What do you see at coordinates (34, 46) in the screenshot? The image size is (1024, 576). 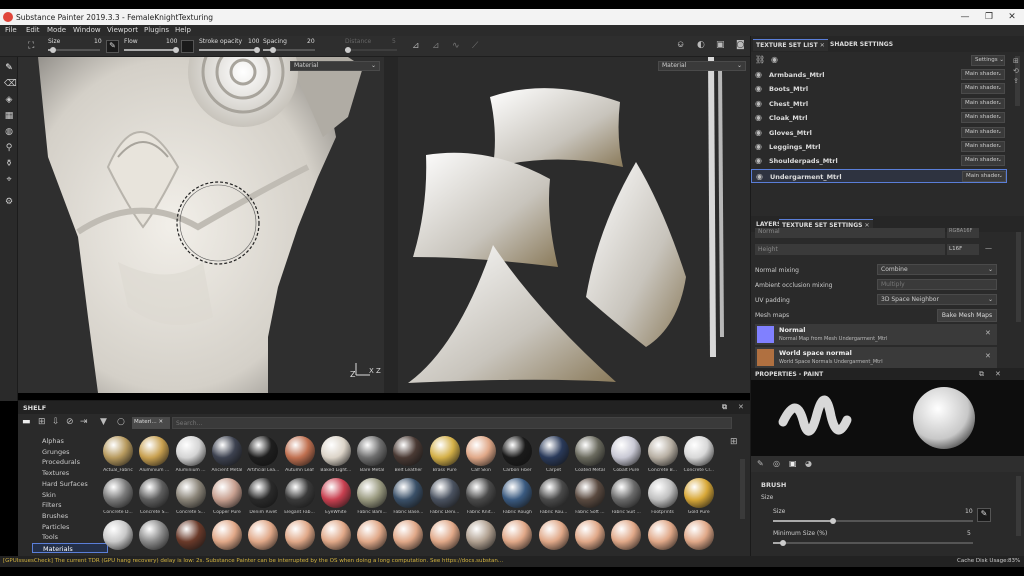 I see `symmetry-icon: ⛶` at bounding box center [34, 46].